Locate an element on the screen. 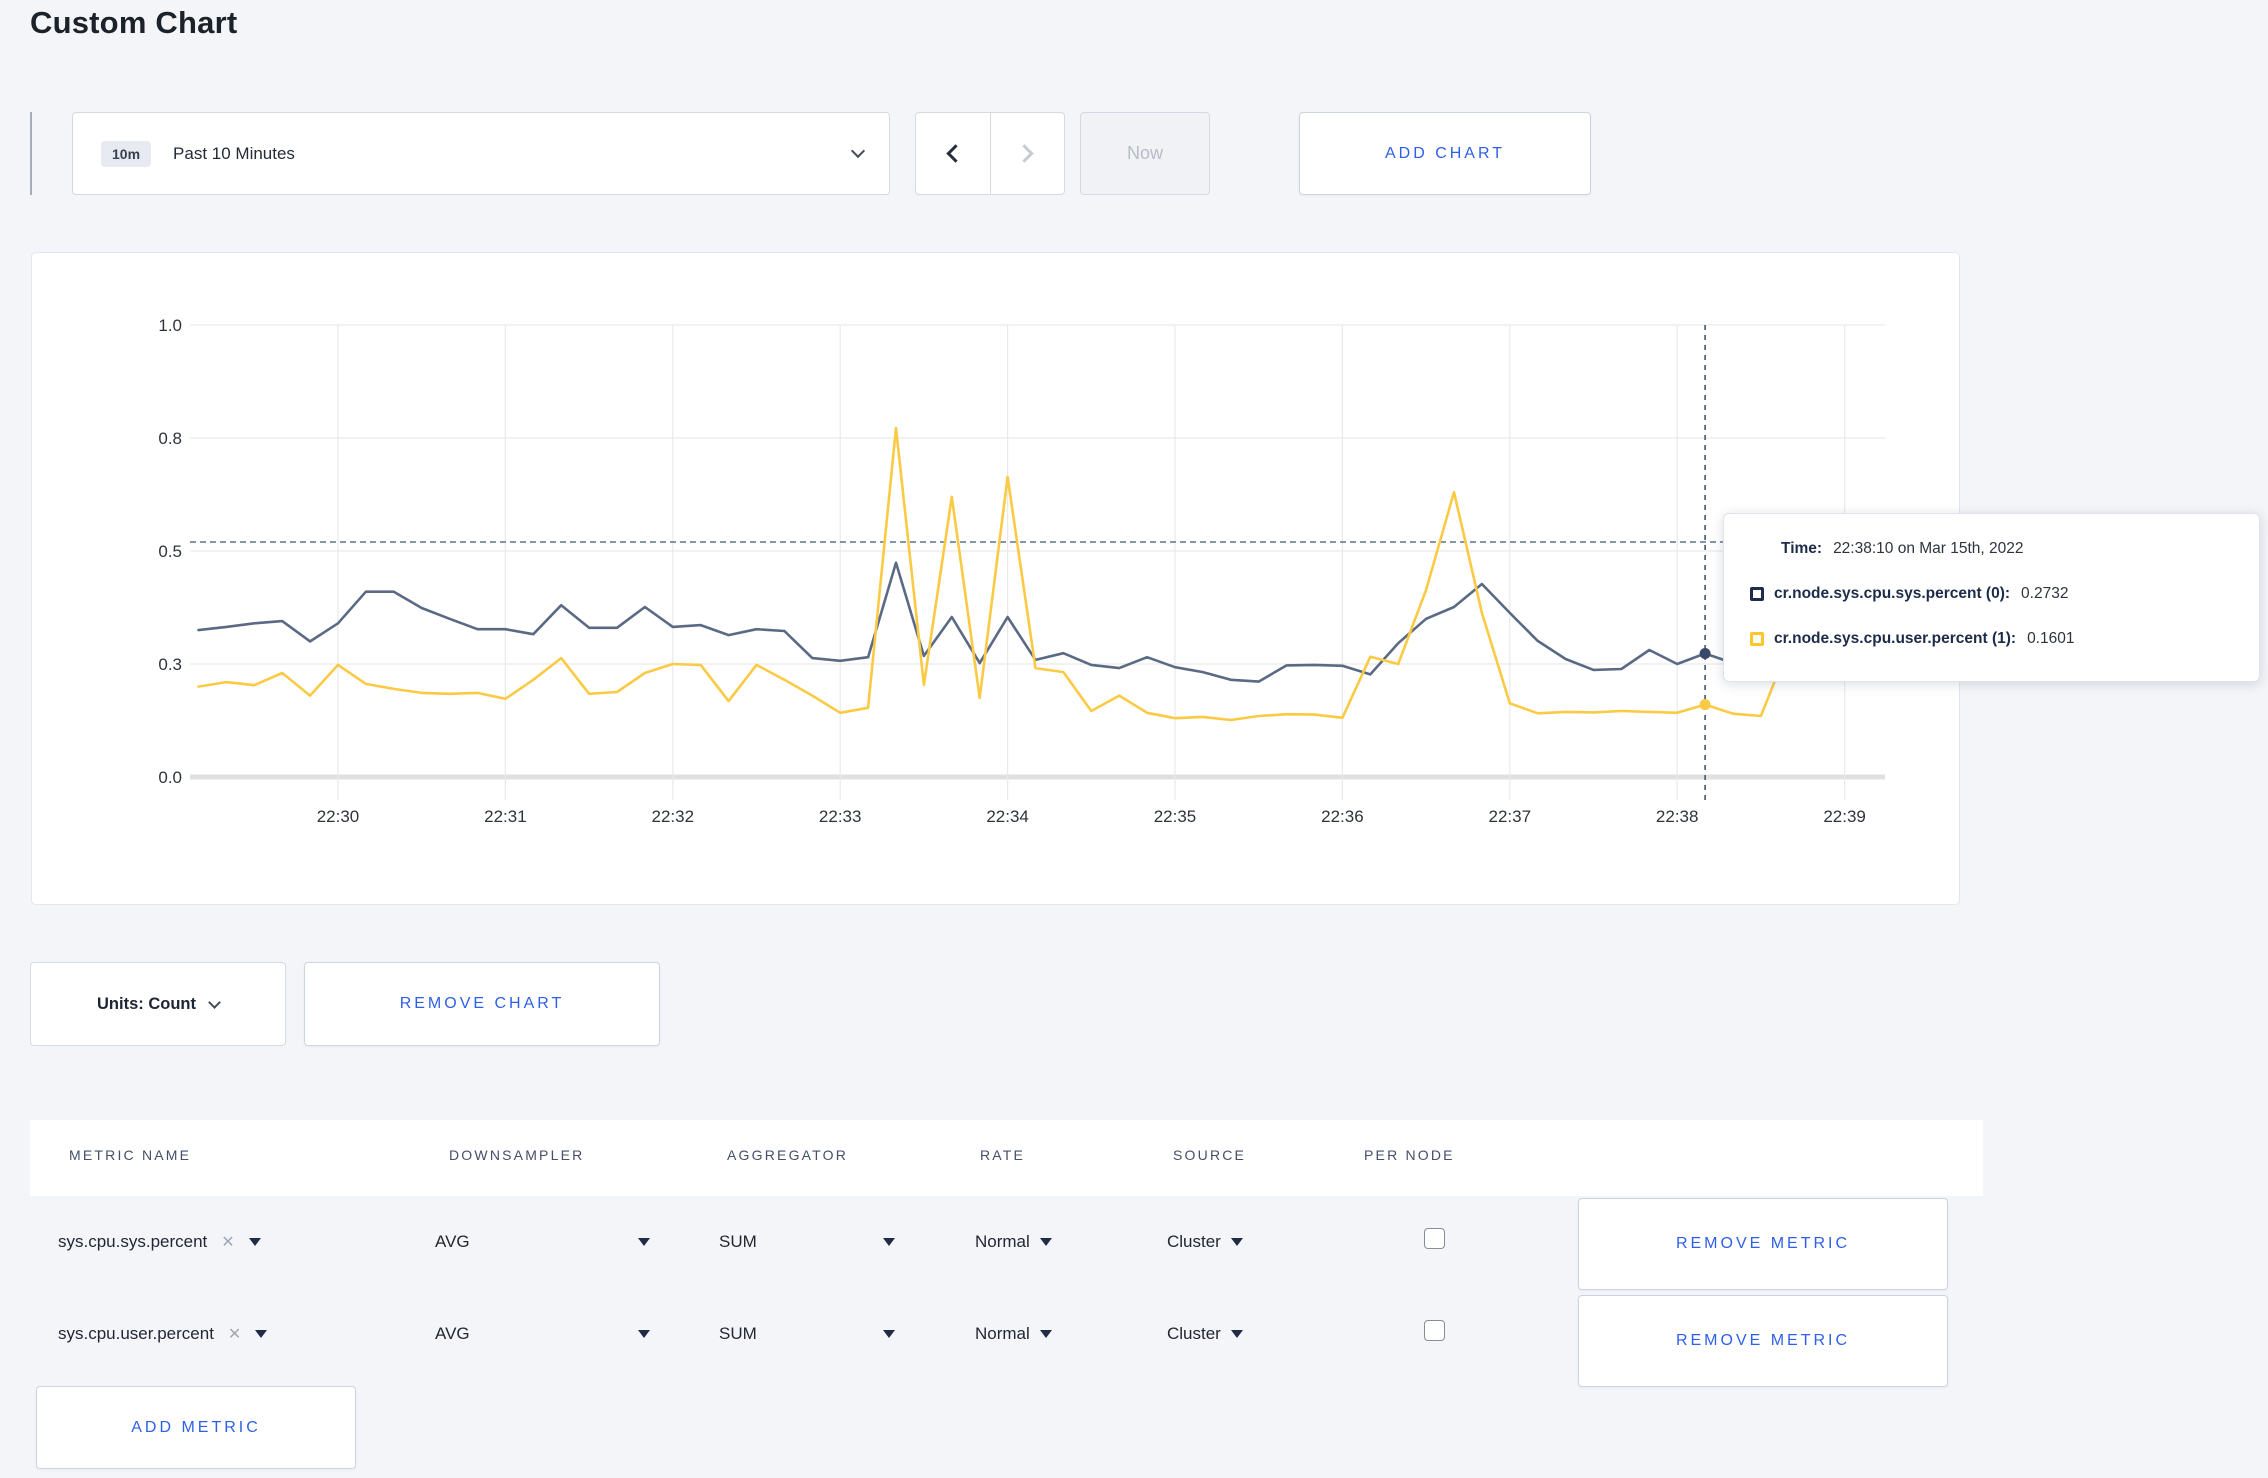 This screenshot has height=1478, width=2268. prev-range-button is located at coordinates (953, 153).